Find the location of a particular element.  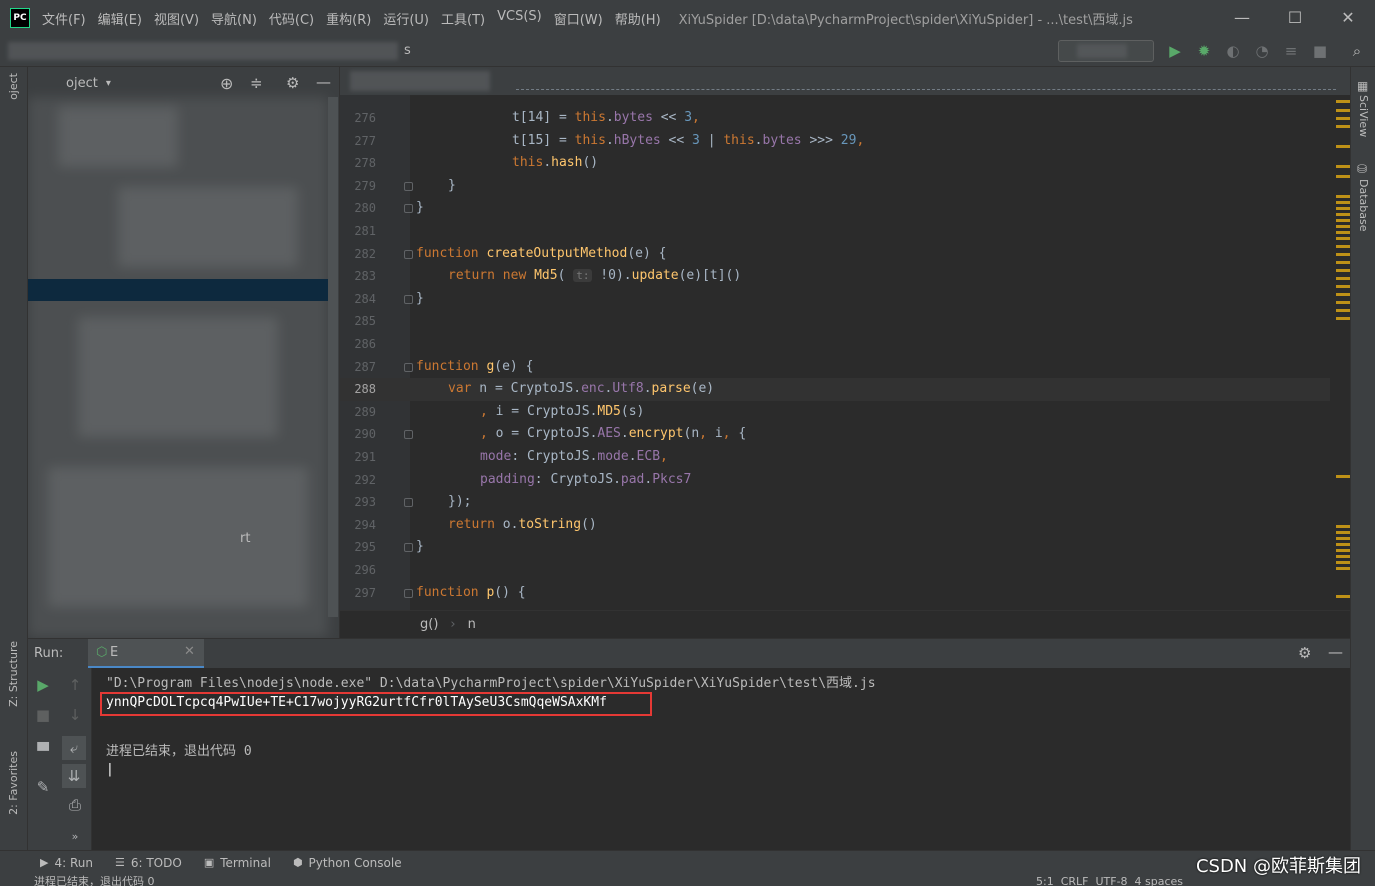

code-line: 276 t[14] = this.bytes << 3, is located at coordinates (835, 118).